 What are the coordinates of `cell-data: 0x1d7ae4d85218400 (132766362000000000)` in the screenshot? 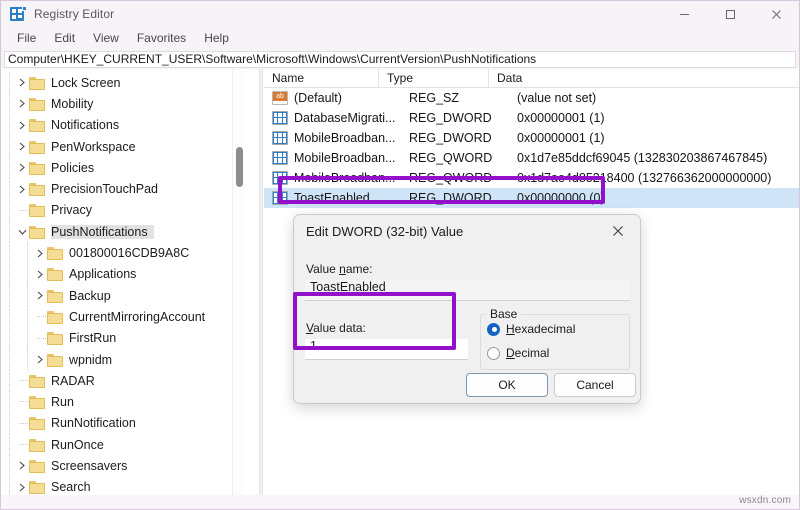 It's located at (644, 178).